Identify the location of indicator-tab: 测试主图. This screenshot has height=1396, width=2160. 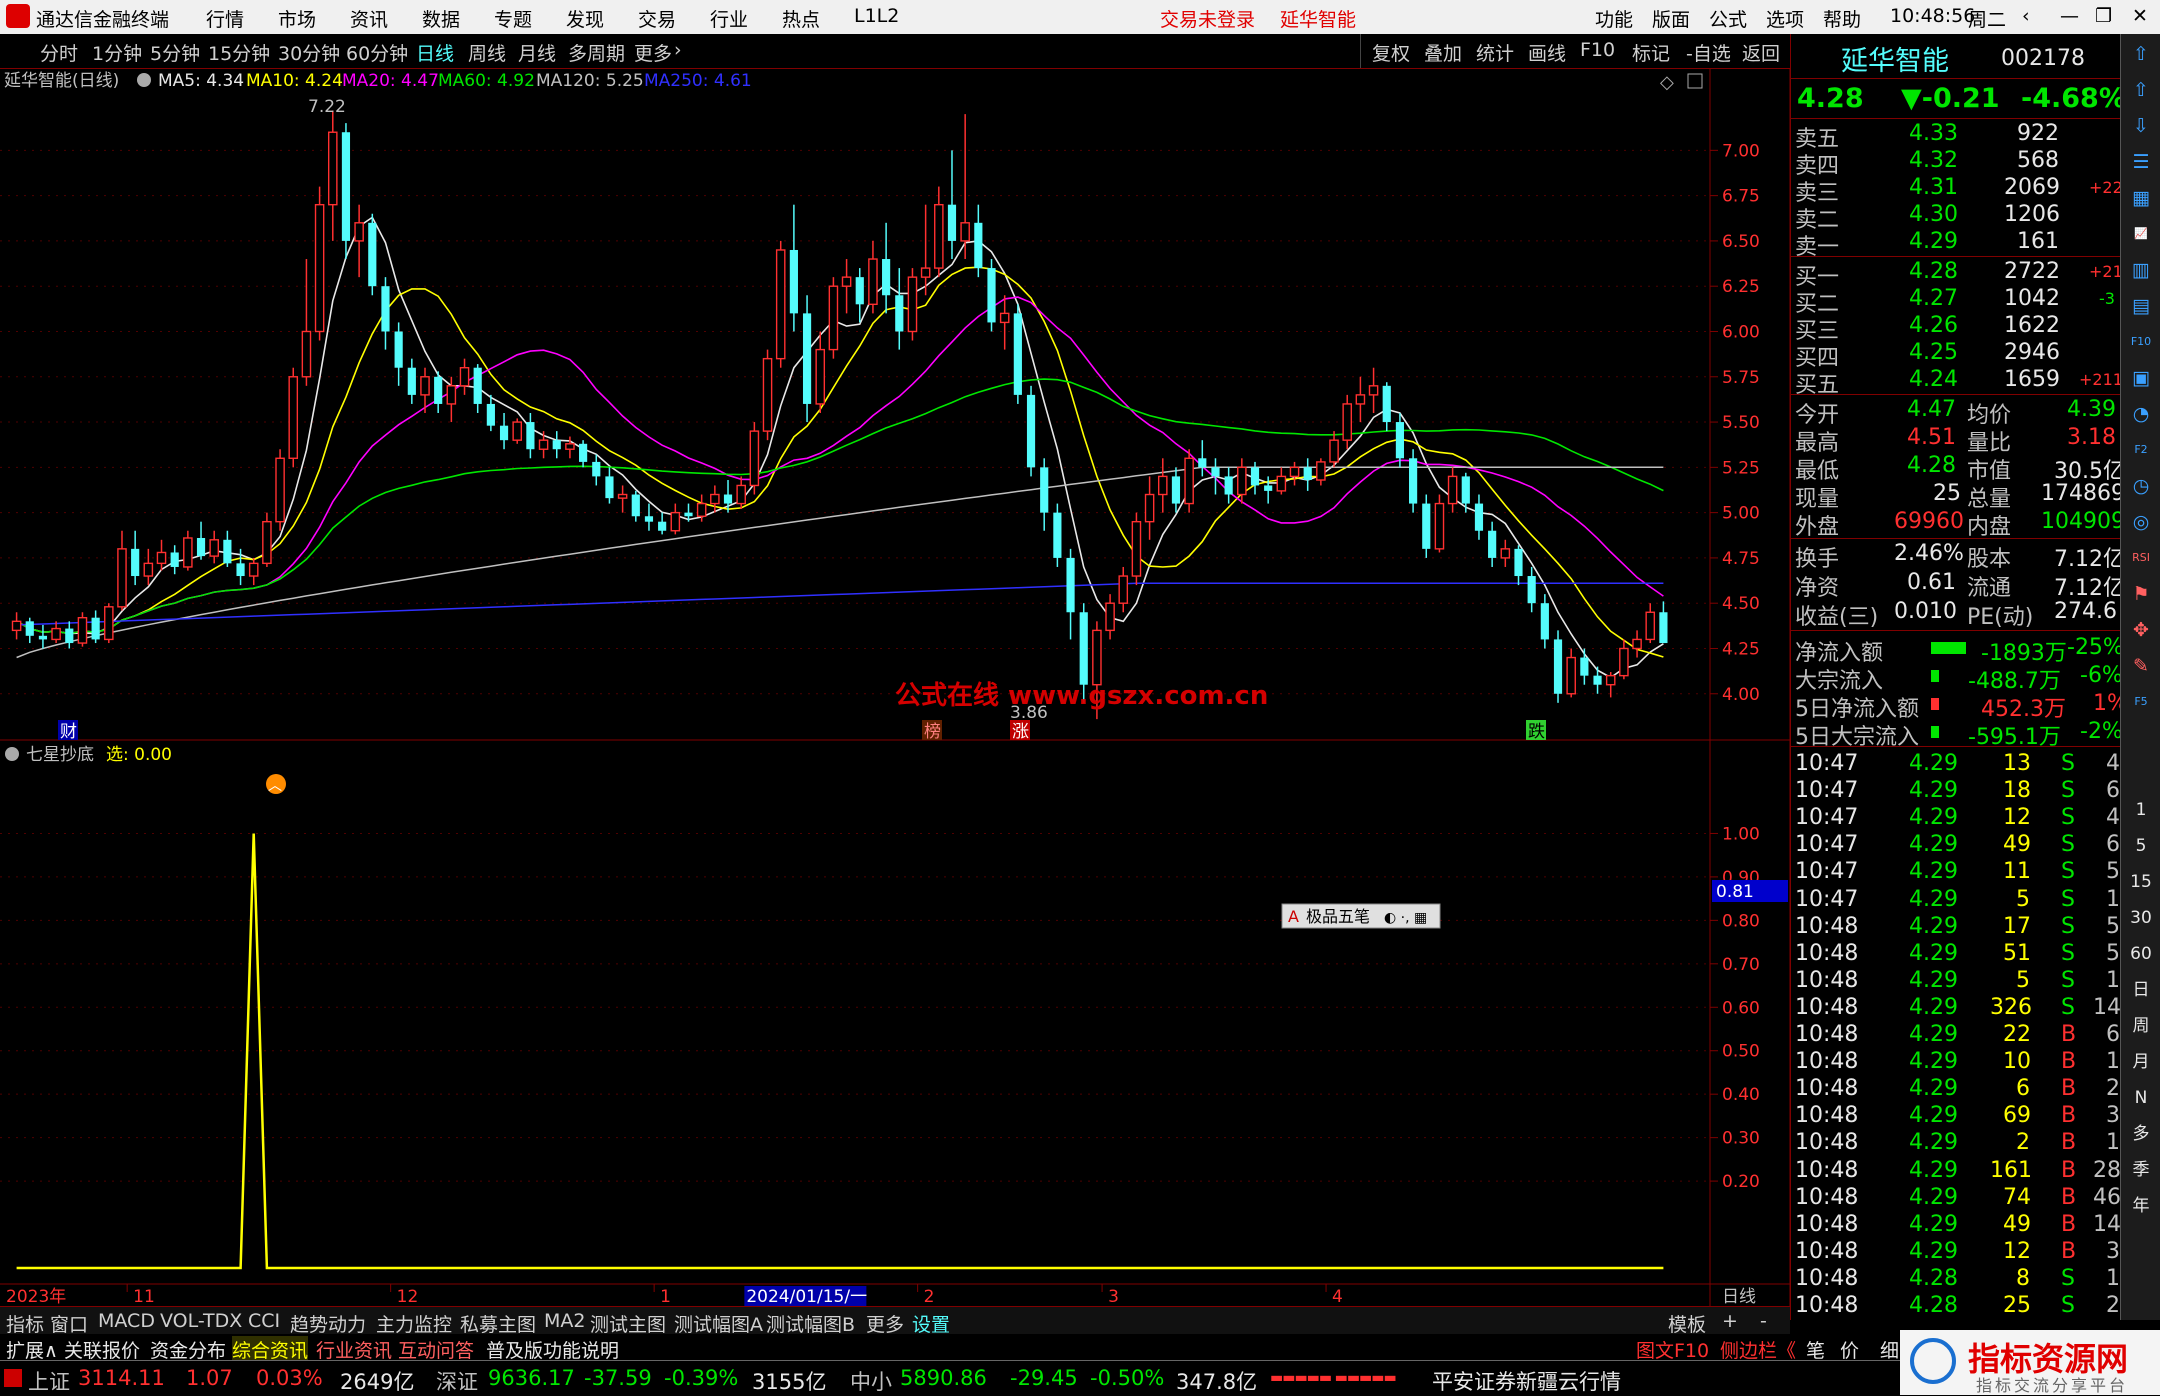
(628, 1323).